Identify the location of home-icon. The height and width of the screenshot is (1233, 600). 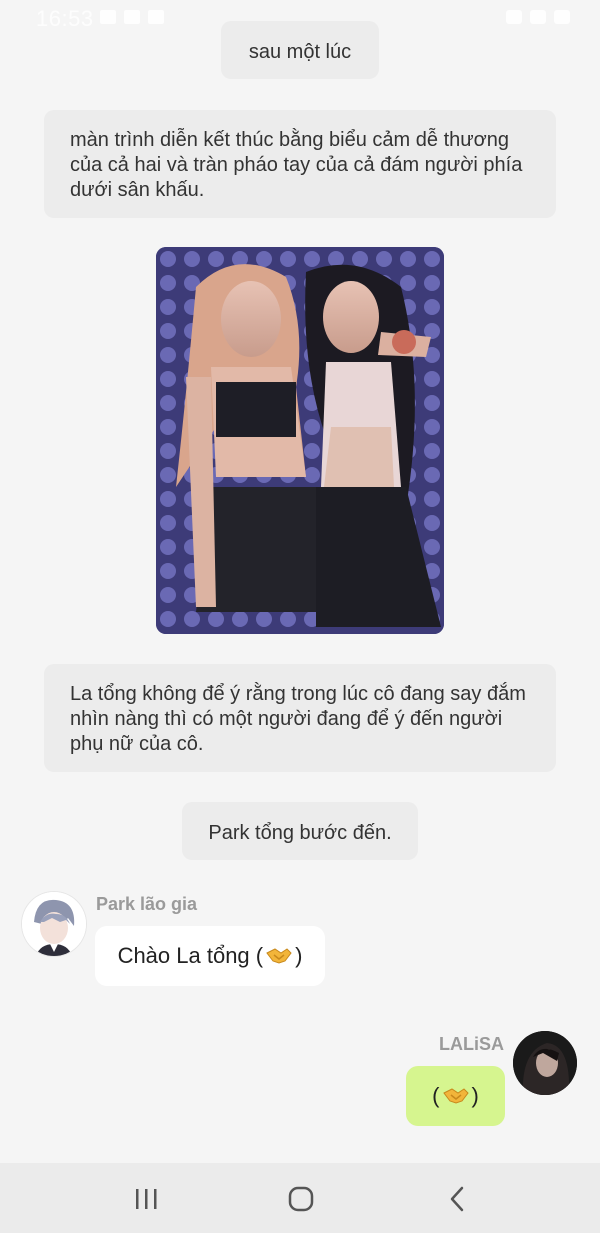
(301, 1199).